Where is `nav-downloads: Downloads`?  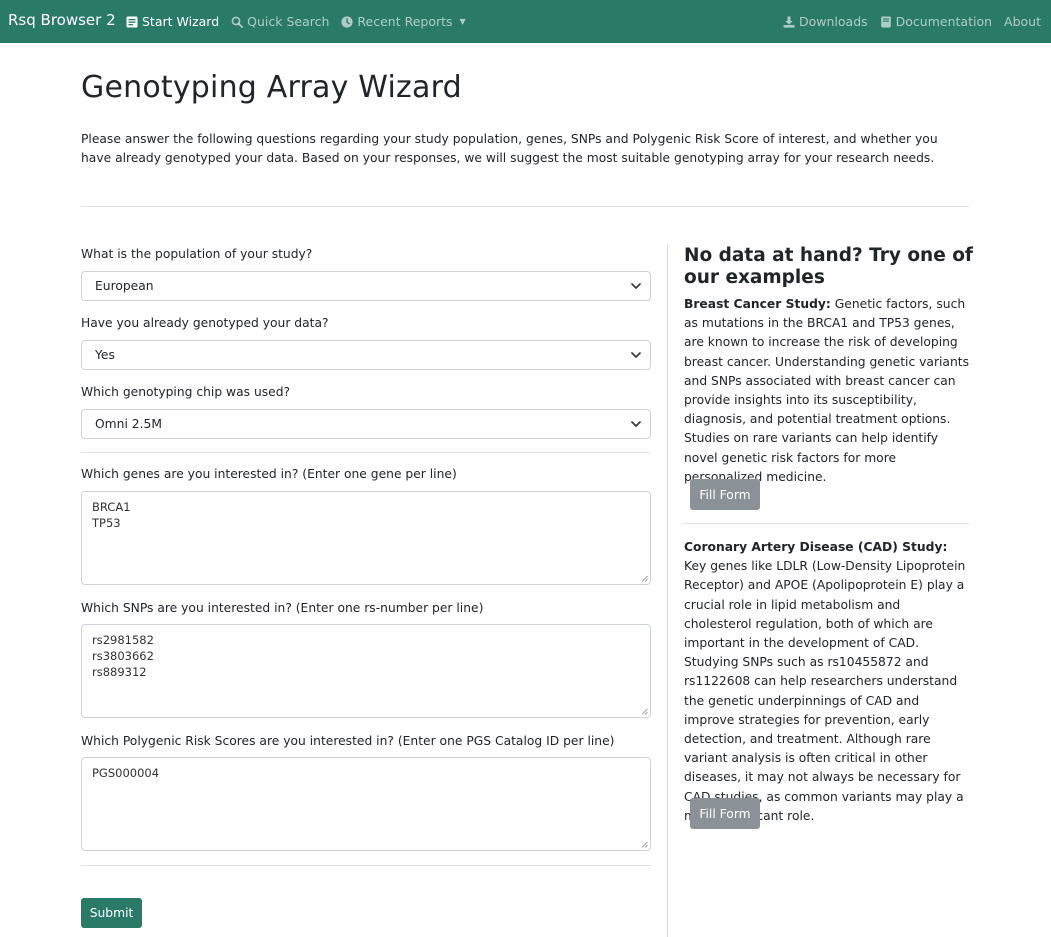
nav-downloads: Downloads is located at coordinates (825, 21).